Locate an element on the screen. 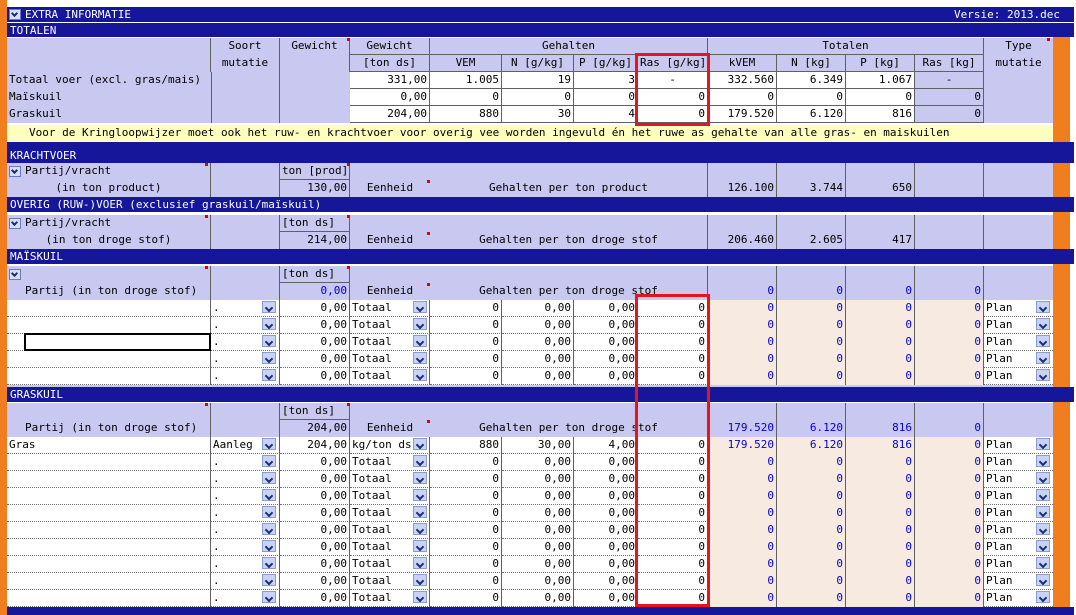 This screenshot has height=615, width=1076. selected-cell is located at coordinates (117, 342).